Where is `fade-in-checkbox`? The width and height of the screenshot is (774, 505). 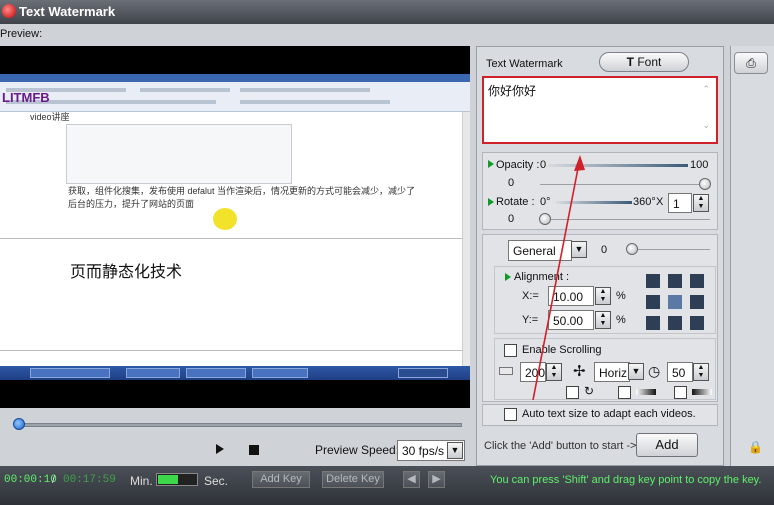 fade-in-checkbox is located at coordinates (624, 392).